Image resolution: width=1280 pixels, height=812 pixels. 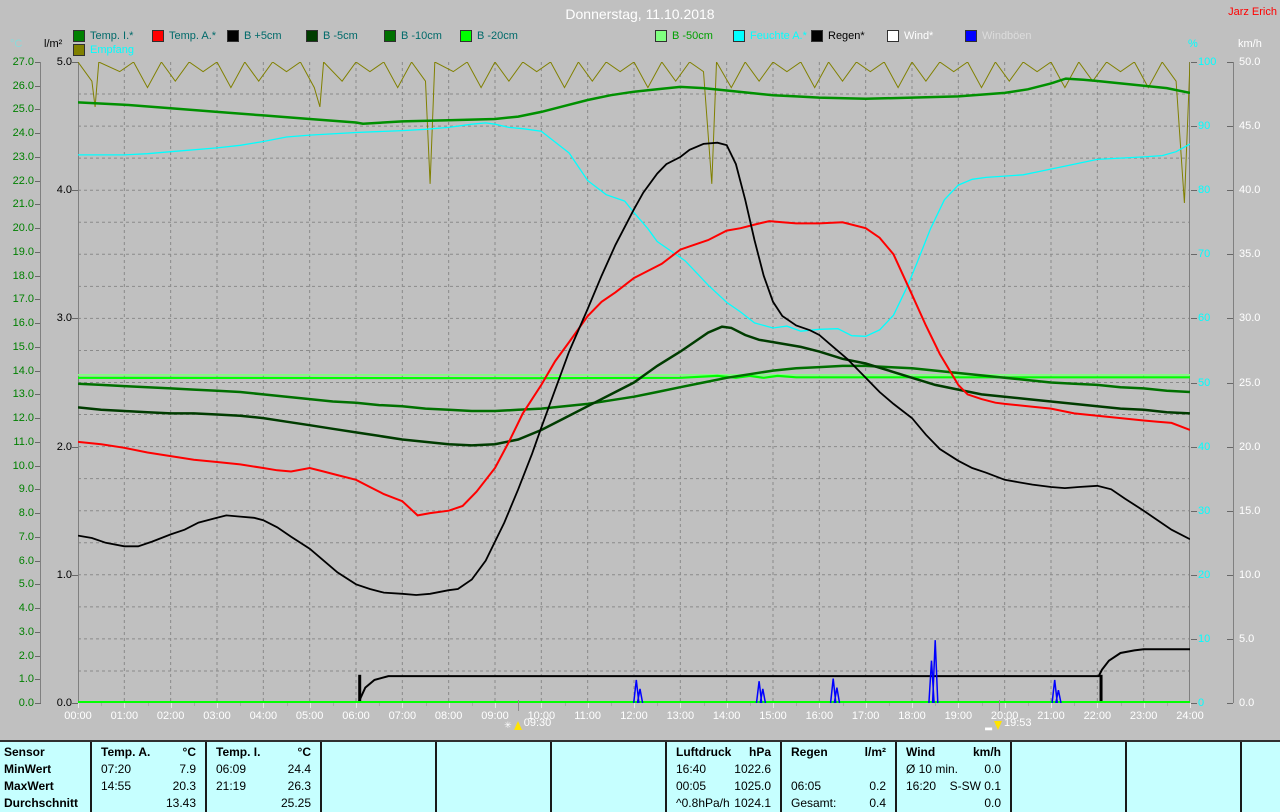 I want to click on lm2-tick-label: 5.0, so click(x=64, y=62).